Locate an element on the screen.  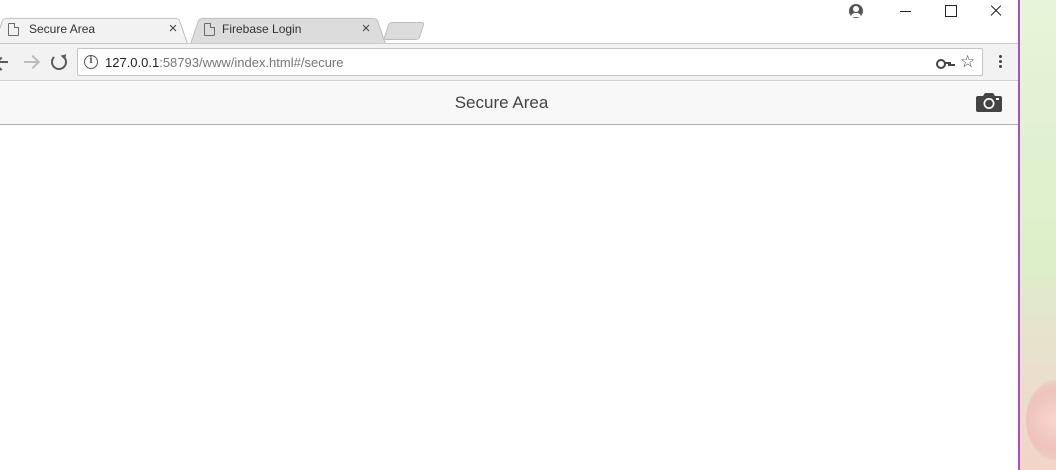
browser-menu-icon is located at coordinates (1001, 63).